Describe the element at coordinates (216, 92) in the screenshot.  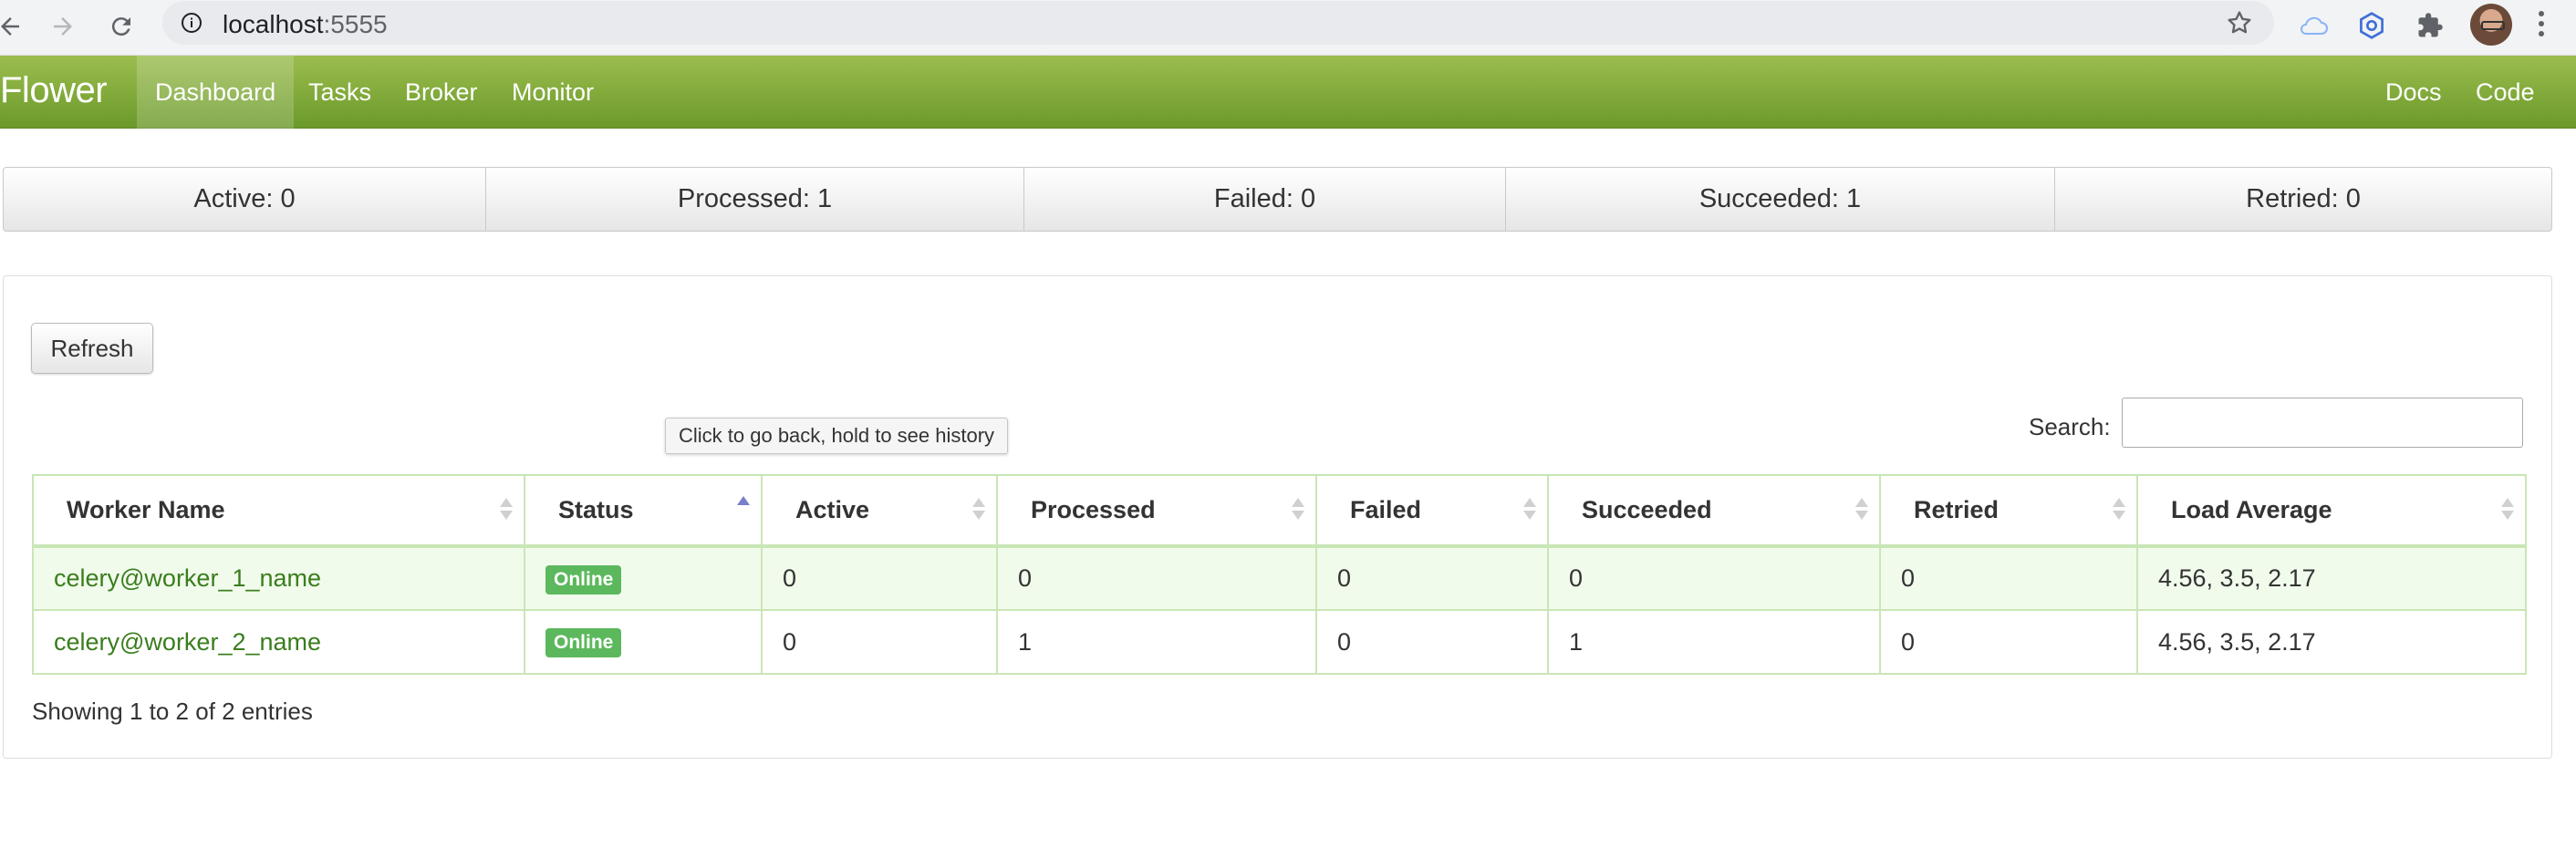
I see `nav-dashboard: Dashboard` at that location.